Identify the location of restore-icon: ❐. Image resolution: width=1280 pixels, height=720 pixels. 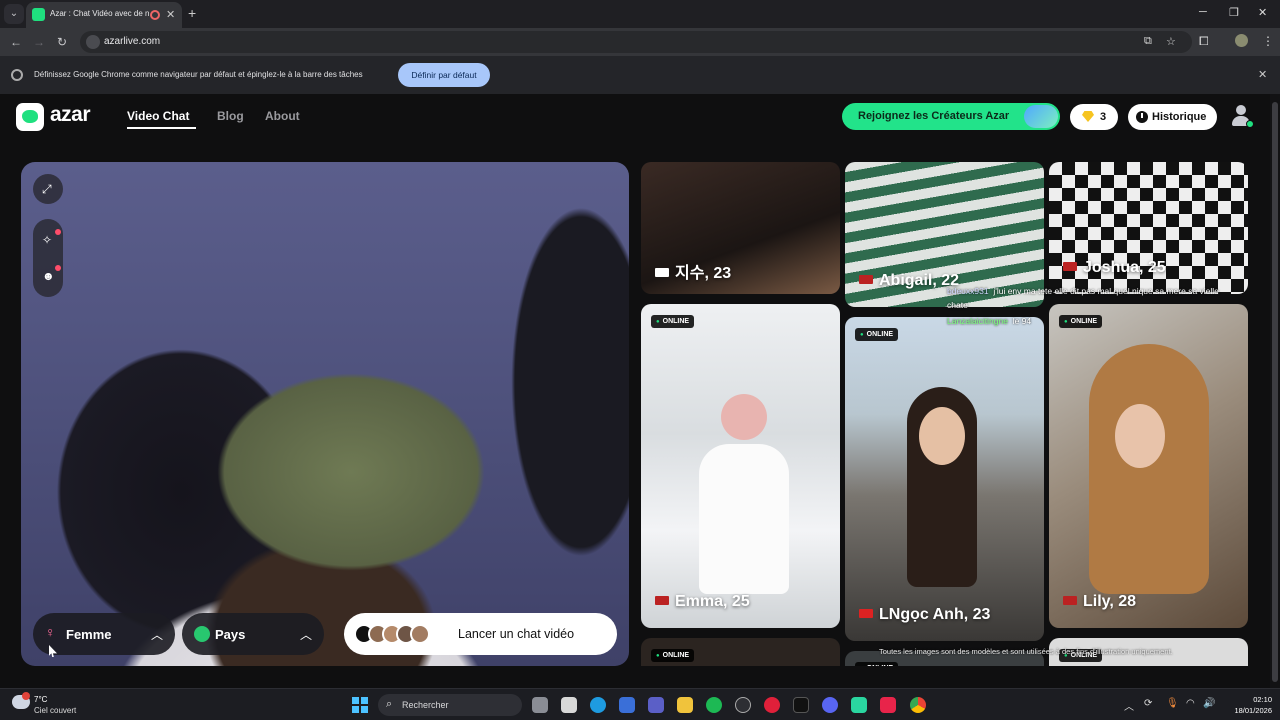
(1234, 12).